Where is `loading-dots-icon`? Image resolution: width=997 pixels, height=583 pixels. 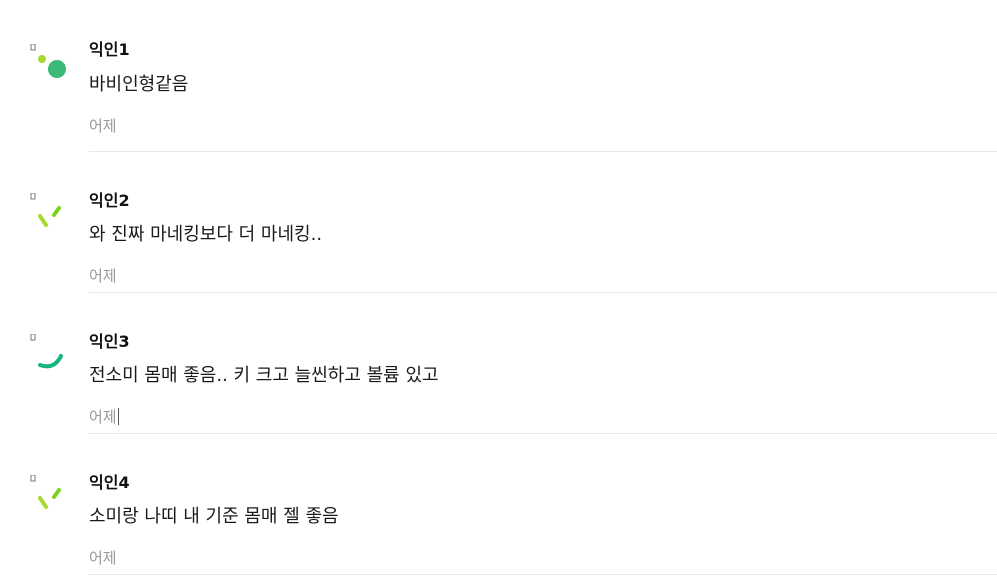 loading-dots-icon is located at coordinates (48, 64).